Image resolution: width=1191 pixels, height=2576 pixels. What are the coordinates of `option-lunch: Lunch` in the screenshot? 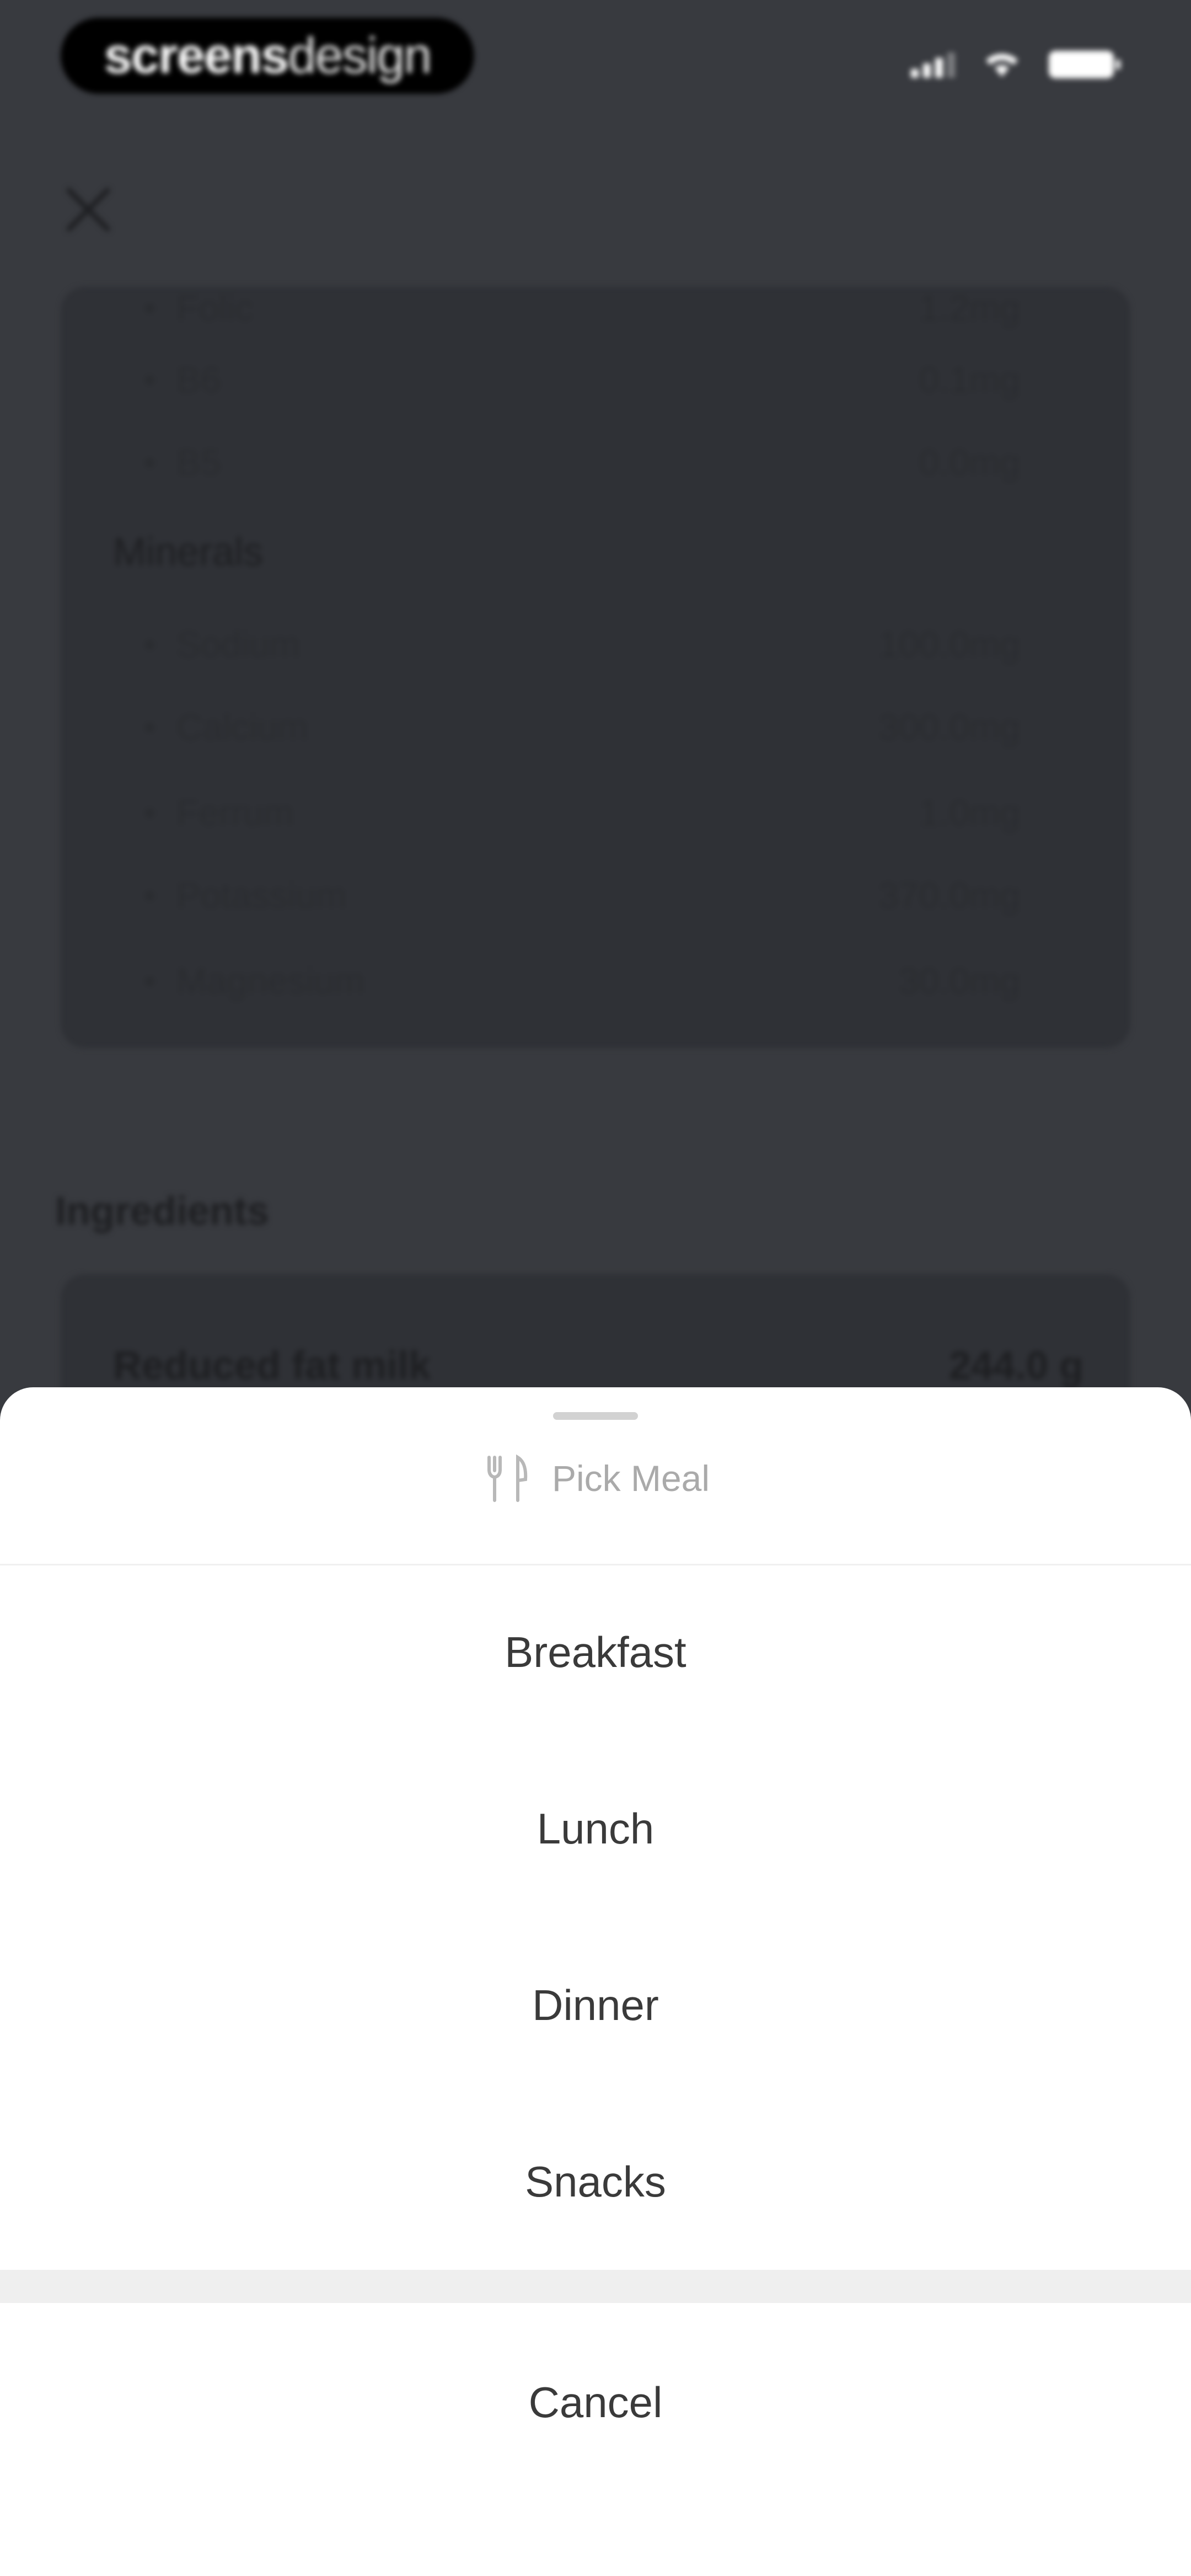 It's located at (595, 1828).